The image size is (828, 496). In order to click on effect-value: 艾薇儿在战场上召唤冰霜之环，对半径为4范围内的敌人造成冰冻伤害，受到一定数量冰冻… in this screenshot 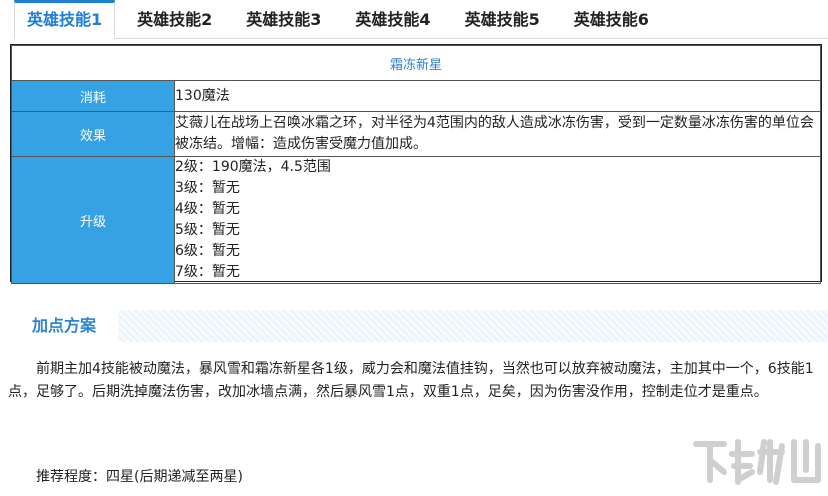, I will do `click(497, 134)`.